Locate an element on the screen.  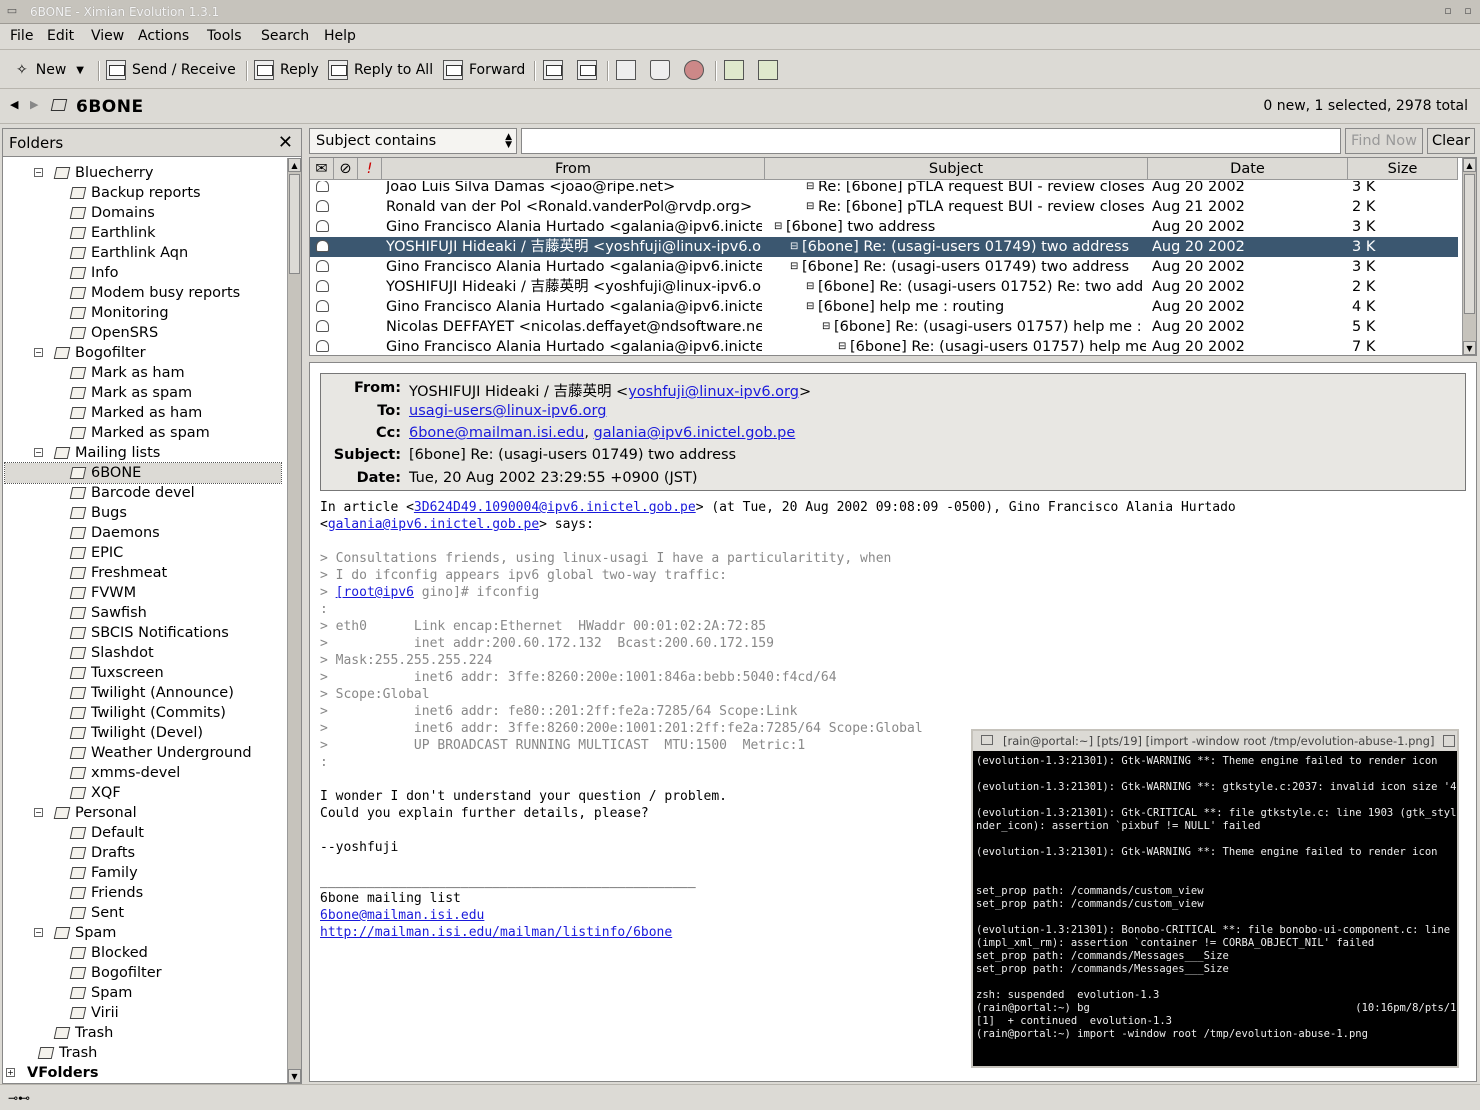
forward-nav-icon: ▶ is located at coordinates (34, 104).